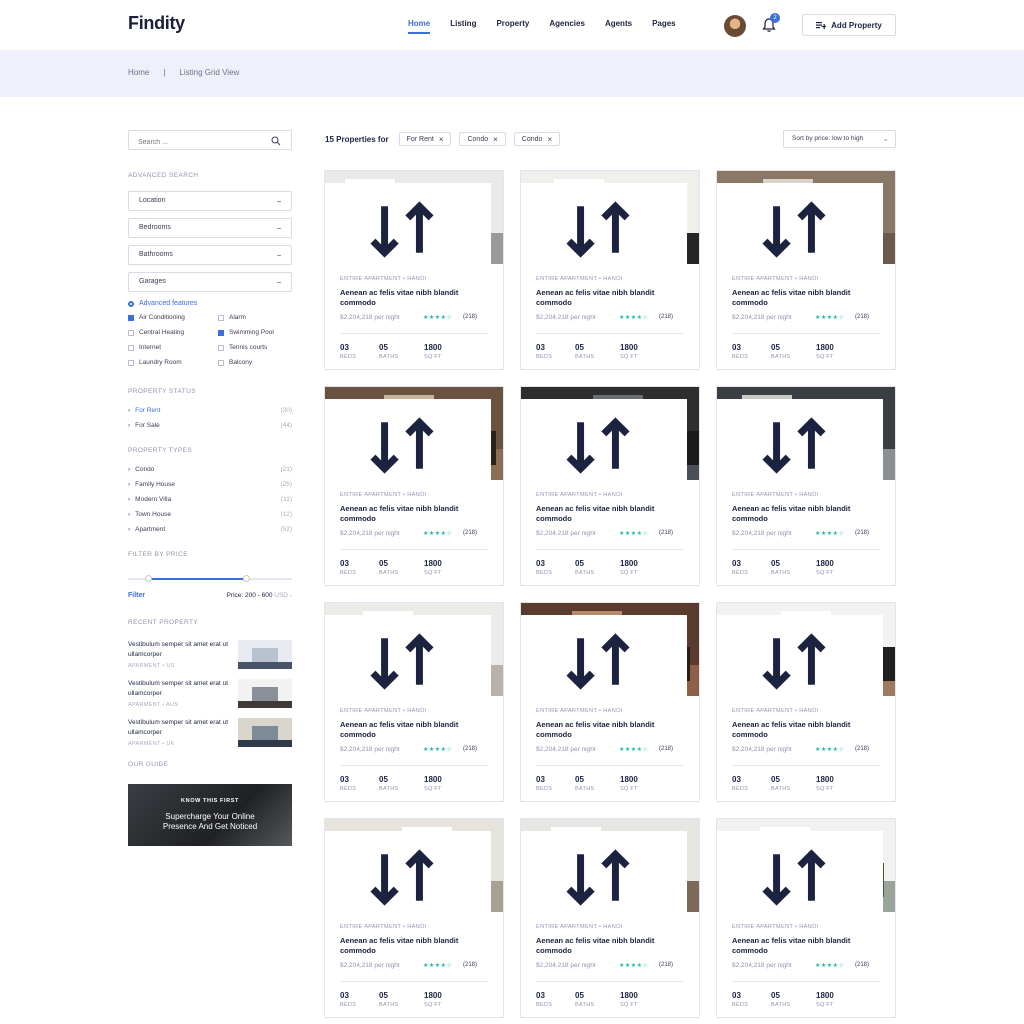  What do you see at coordinates (194, 142) in the screenshot?
I see `search-input` at bounding box center [194, 142].